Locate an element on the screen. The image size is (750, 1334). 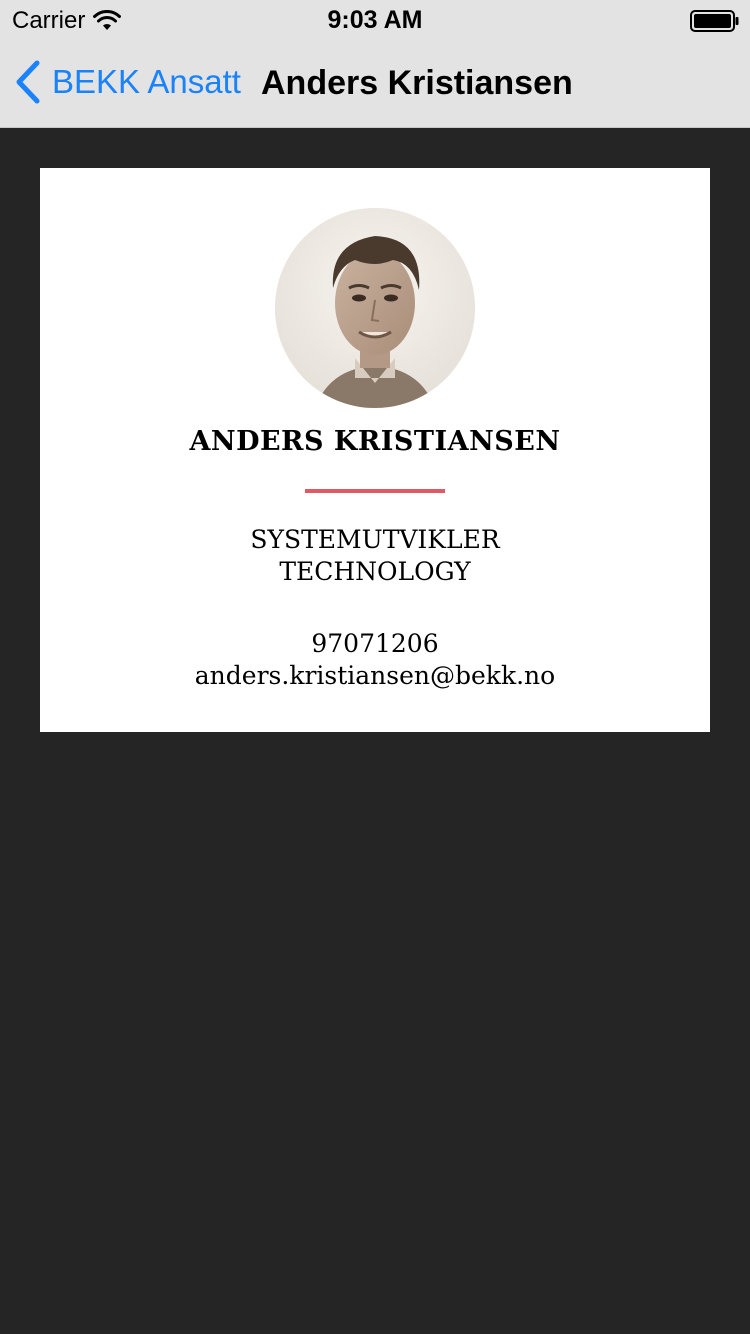
back-button: BEKK Ansatt is located at coordinates (127, 82).